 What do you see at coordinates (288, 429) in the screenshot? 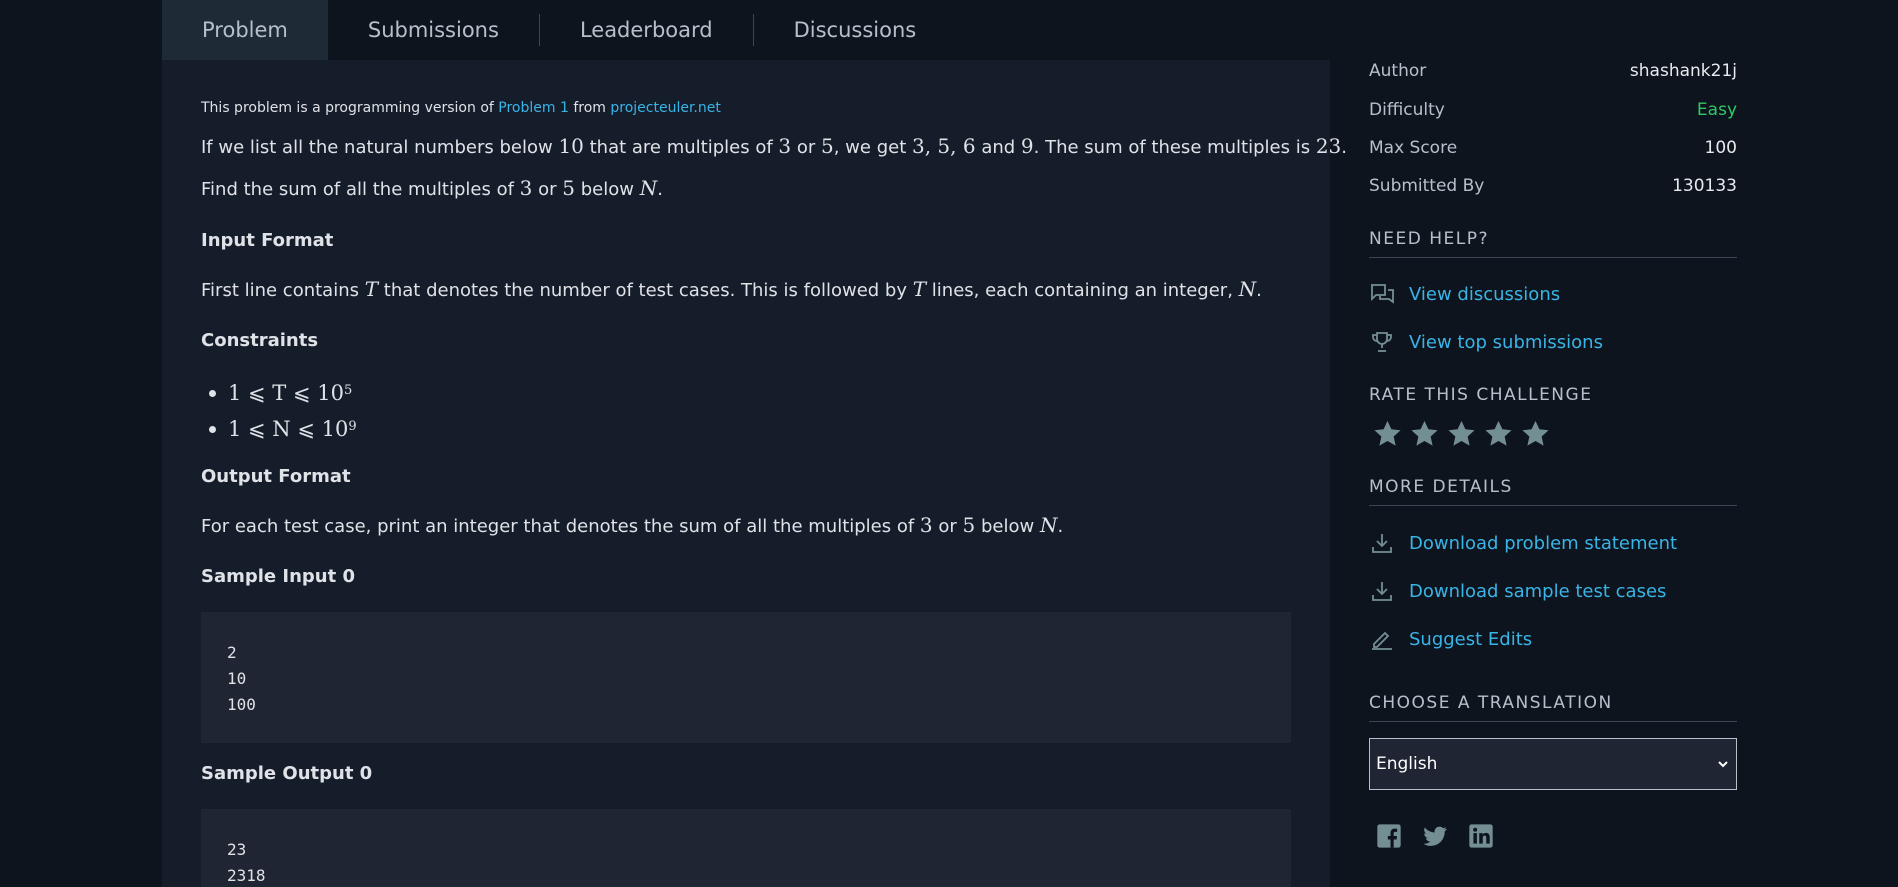
I see `constraint-expr: 1 ⩽ N ⩽ 10` at bounding box center [288, 429].